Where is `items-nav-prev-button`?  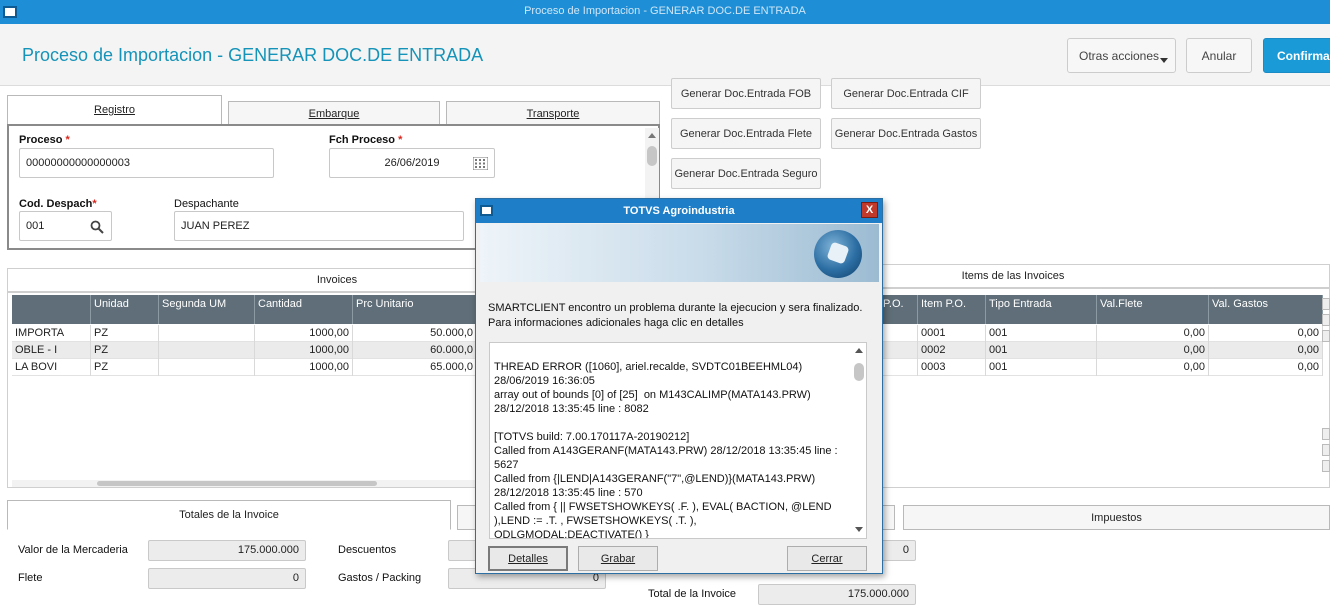
items-nav-prev-button is located at coordinates (1326, 336).